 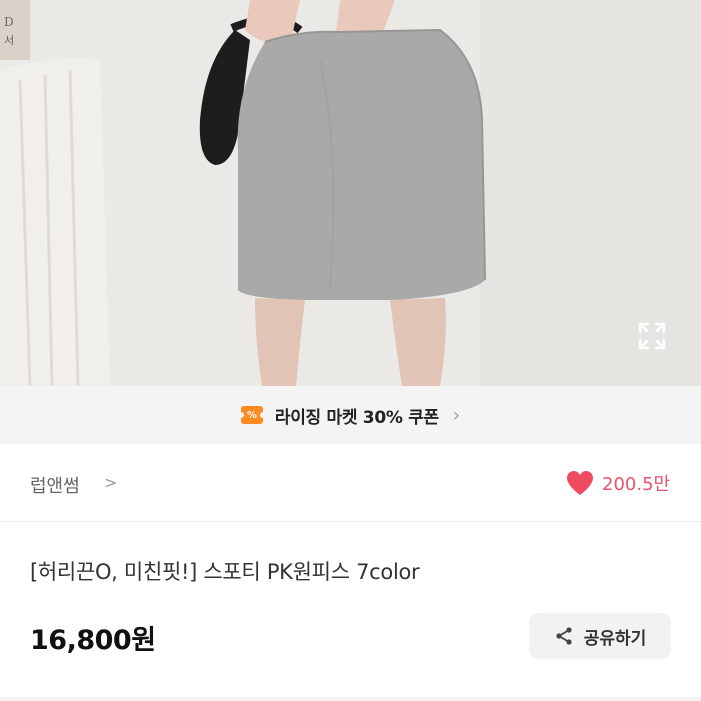 I want to click on svg-text: 서, so click(x=9, y=40).